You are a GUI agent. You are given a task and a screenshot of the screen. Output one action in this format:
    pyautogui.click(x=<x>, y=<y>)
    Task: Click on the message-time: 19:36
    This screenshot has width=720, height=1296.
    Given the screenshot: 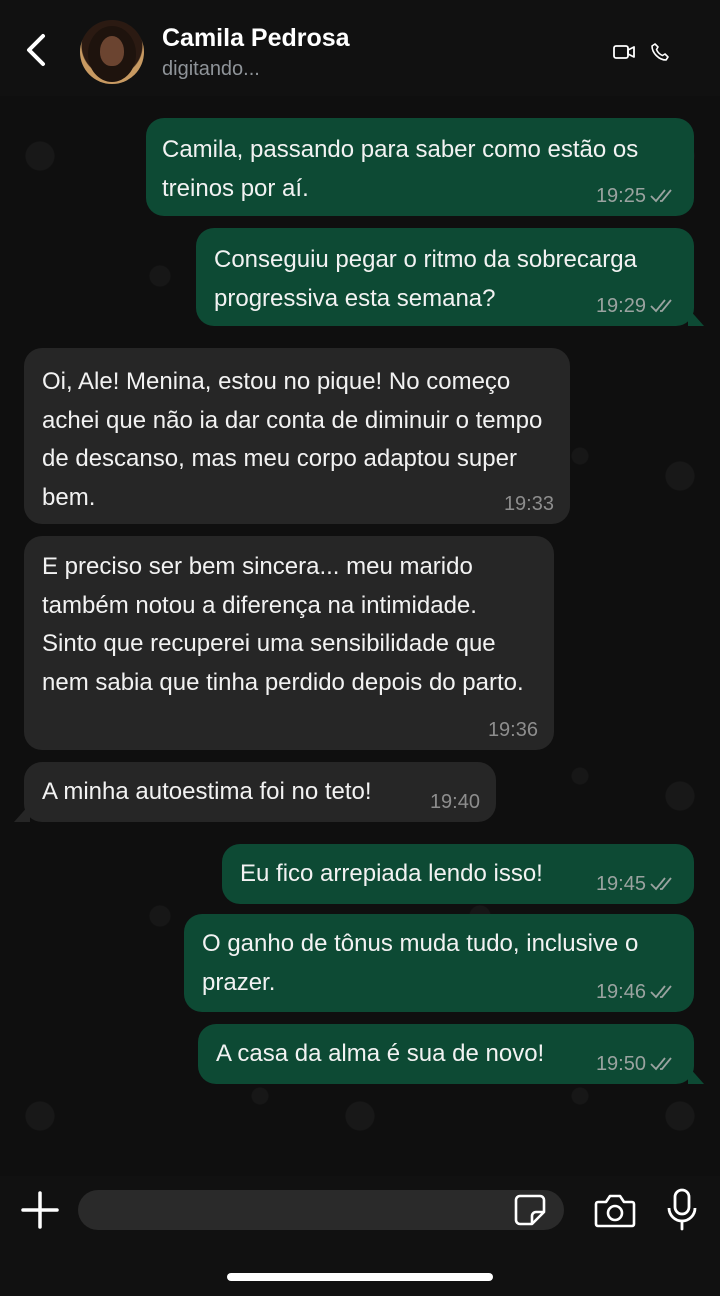 What is the action you would take?
    pyautogui.click(x=512, y=730)
    